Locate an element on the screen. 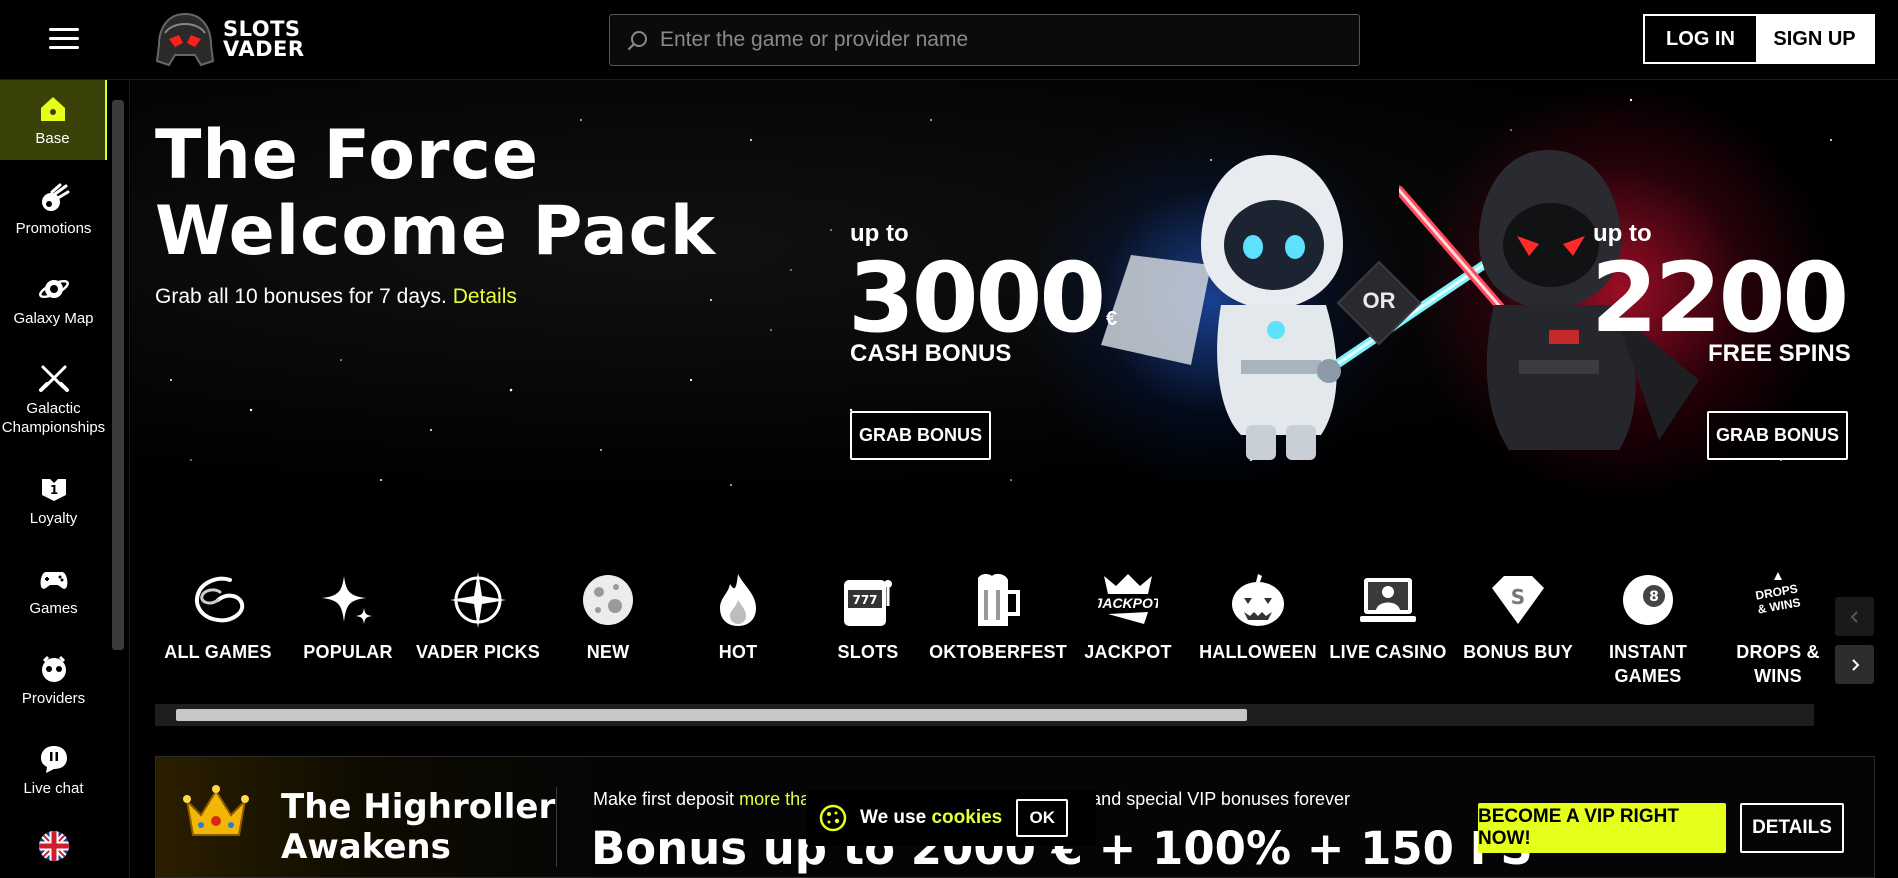  category-all-games: ALL GAMES is located at coordinates (218, 632).